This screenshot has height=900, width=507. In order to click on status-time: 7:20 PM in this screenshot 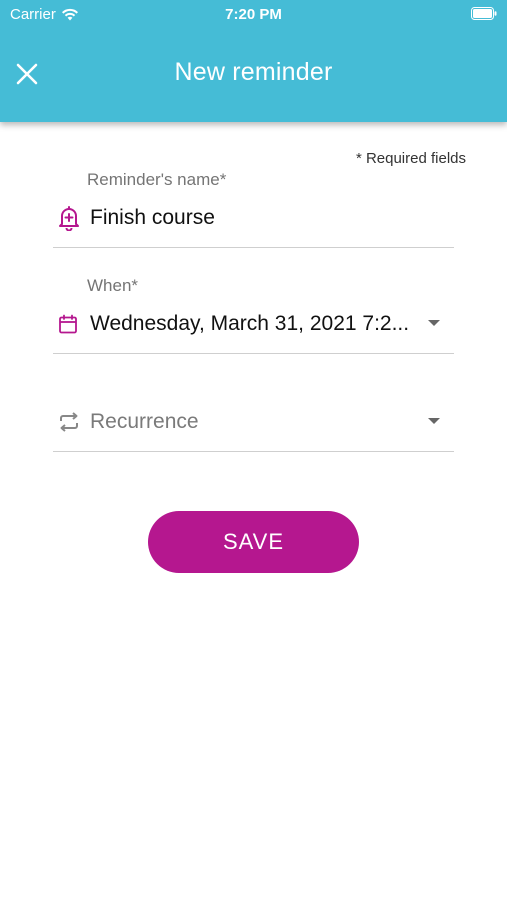, I will do `click(253, 14)`.